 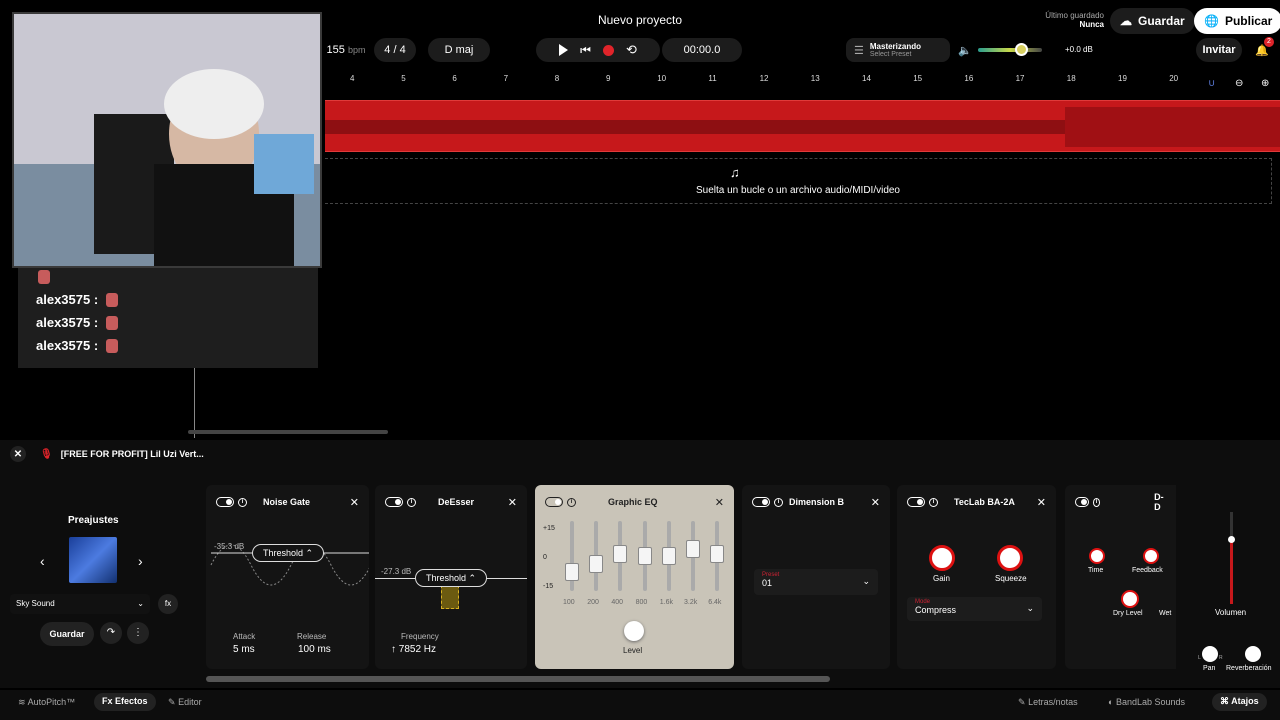 I want to click on bpm-display: 155 bpm, so click(x=346, y=50).